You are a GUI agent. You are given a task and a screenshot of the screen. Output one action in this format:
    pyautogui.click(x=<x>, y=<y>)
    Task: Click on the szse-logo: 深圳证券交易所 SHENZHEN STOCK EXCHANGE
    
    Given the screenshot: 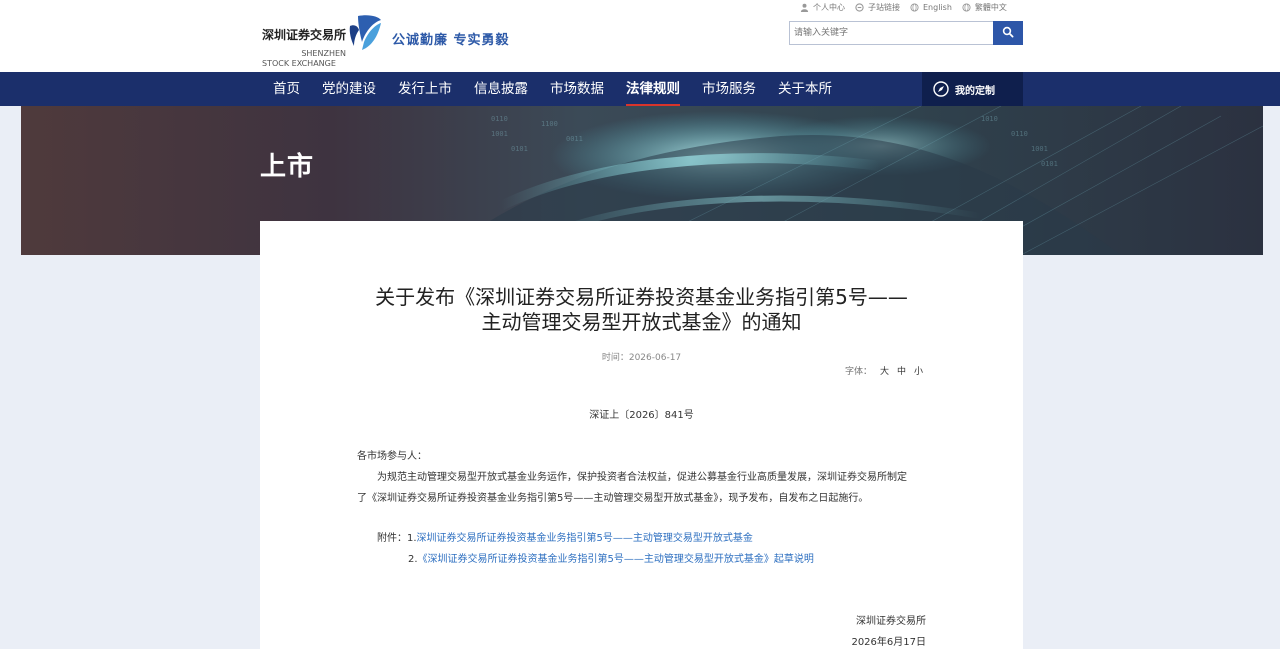 What is the action you would take?
    pyautogui.click(x=324, y=39)
    